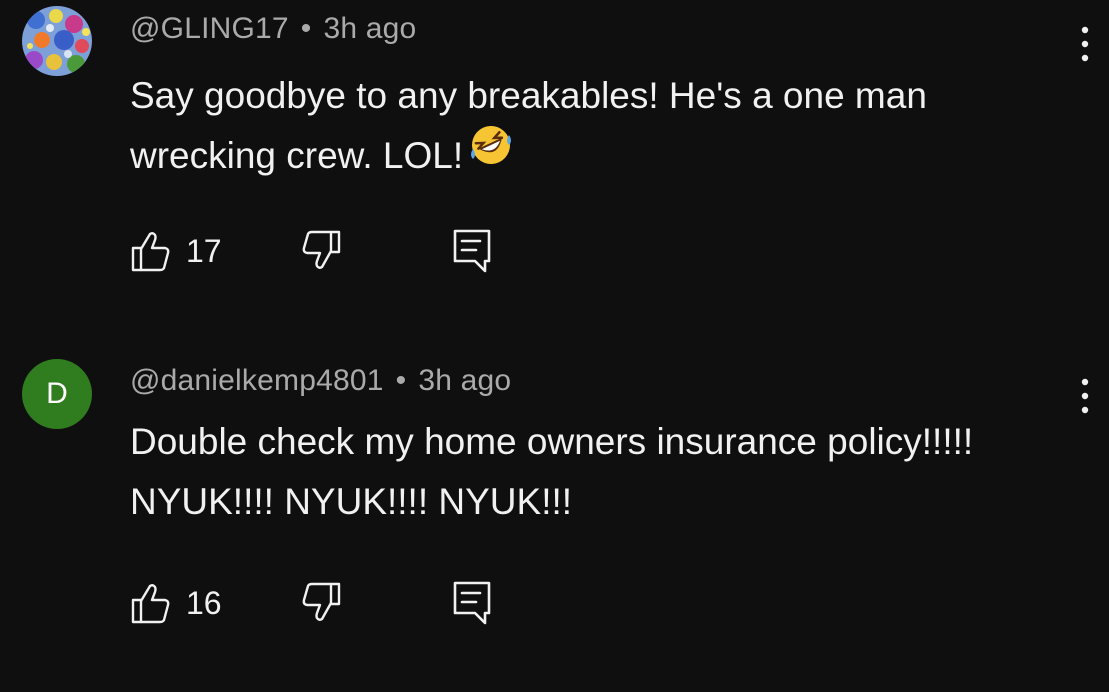 This screenshot has width=1109, height=692. What do you see at coordinates (57, 394) in the screenshot?
I see `avatar: D` at bounding box center [57, 394].